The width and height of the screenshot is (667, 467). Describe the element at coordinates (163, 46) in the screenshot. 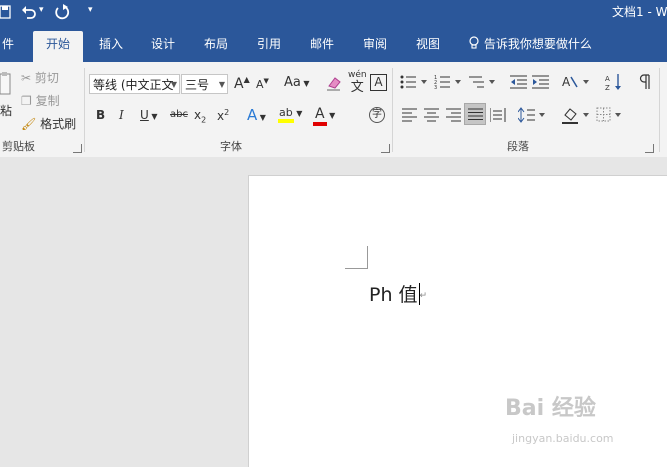

I see `tab-design: 设计` at that location.